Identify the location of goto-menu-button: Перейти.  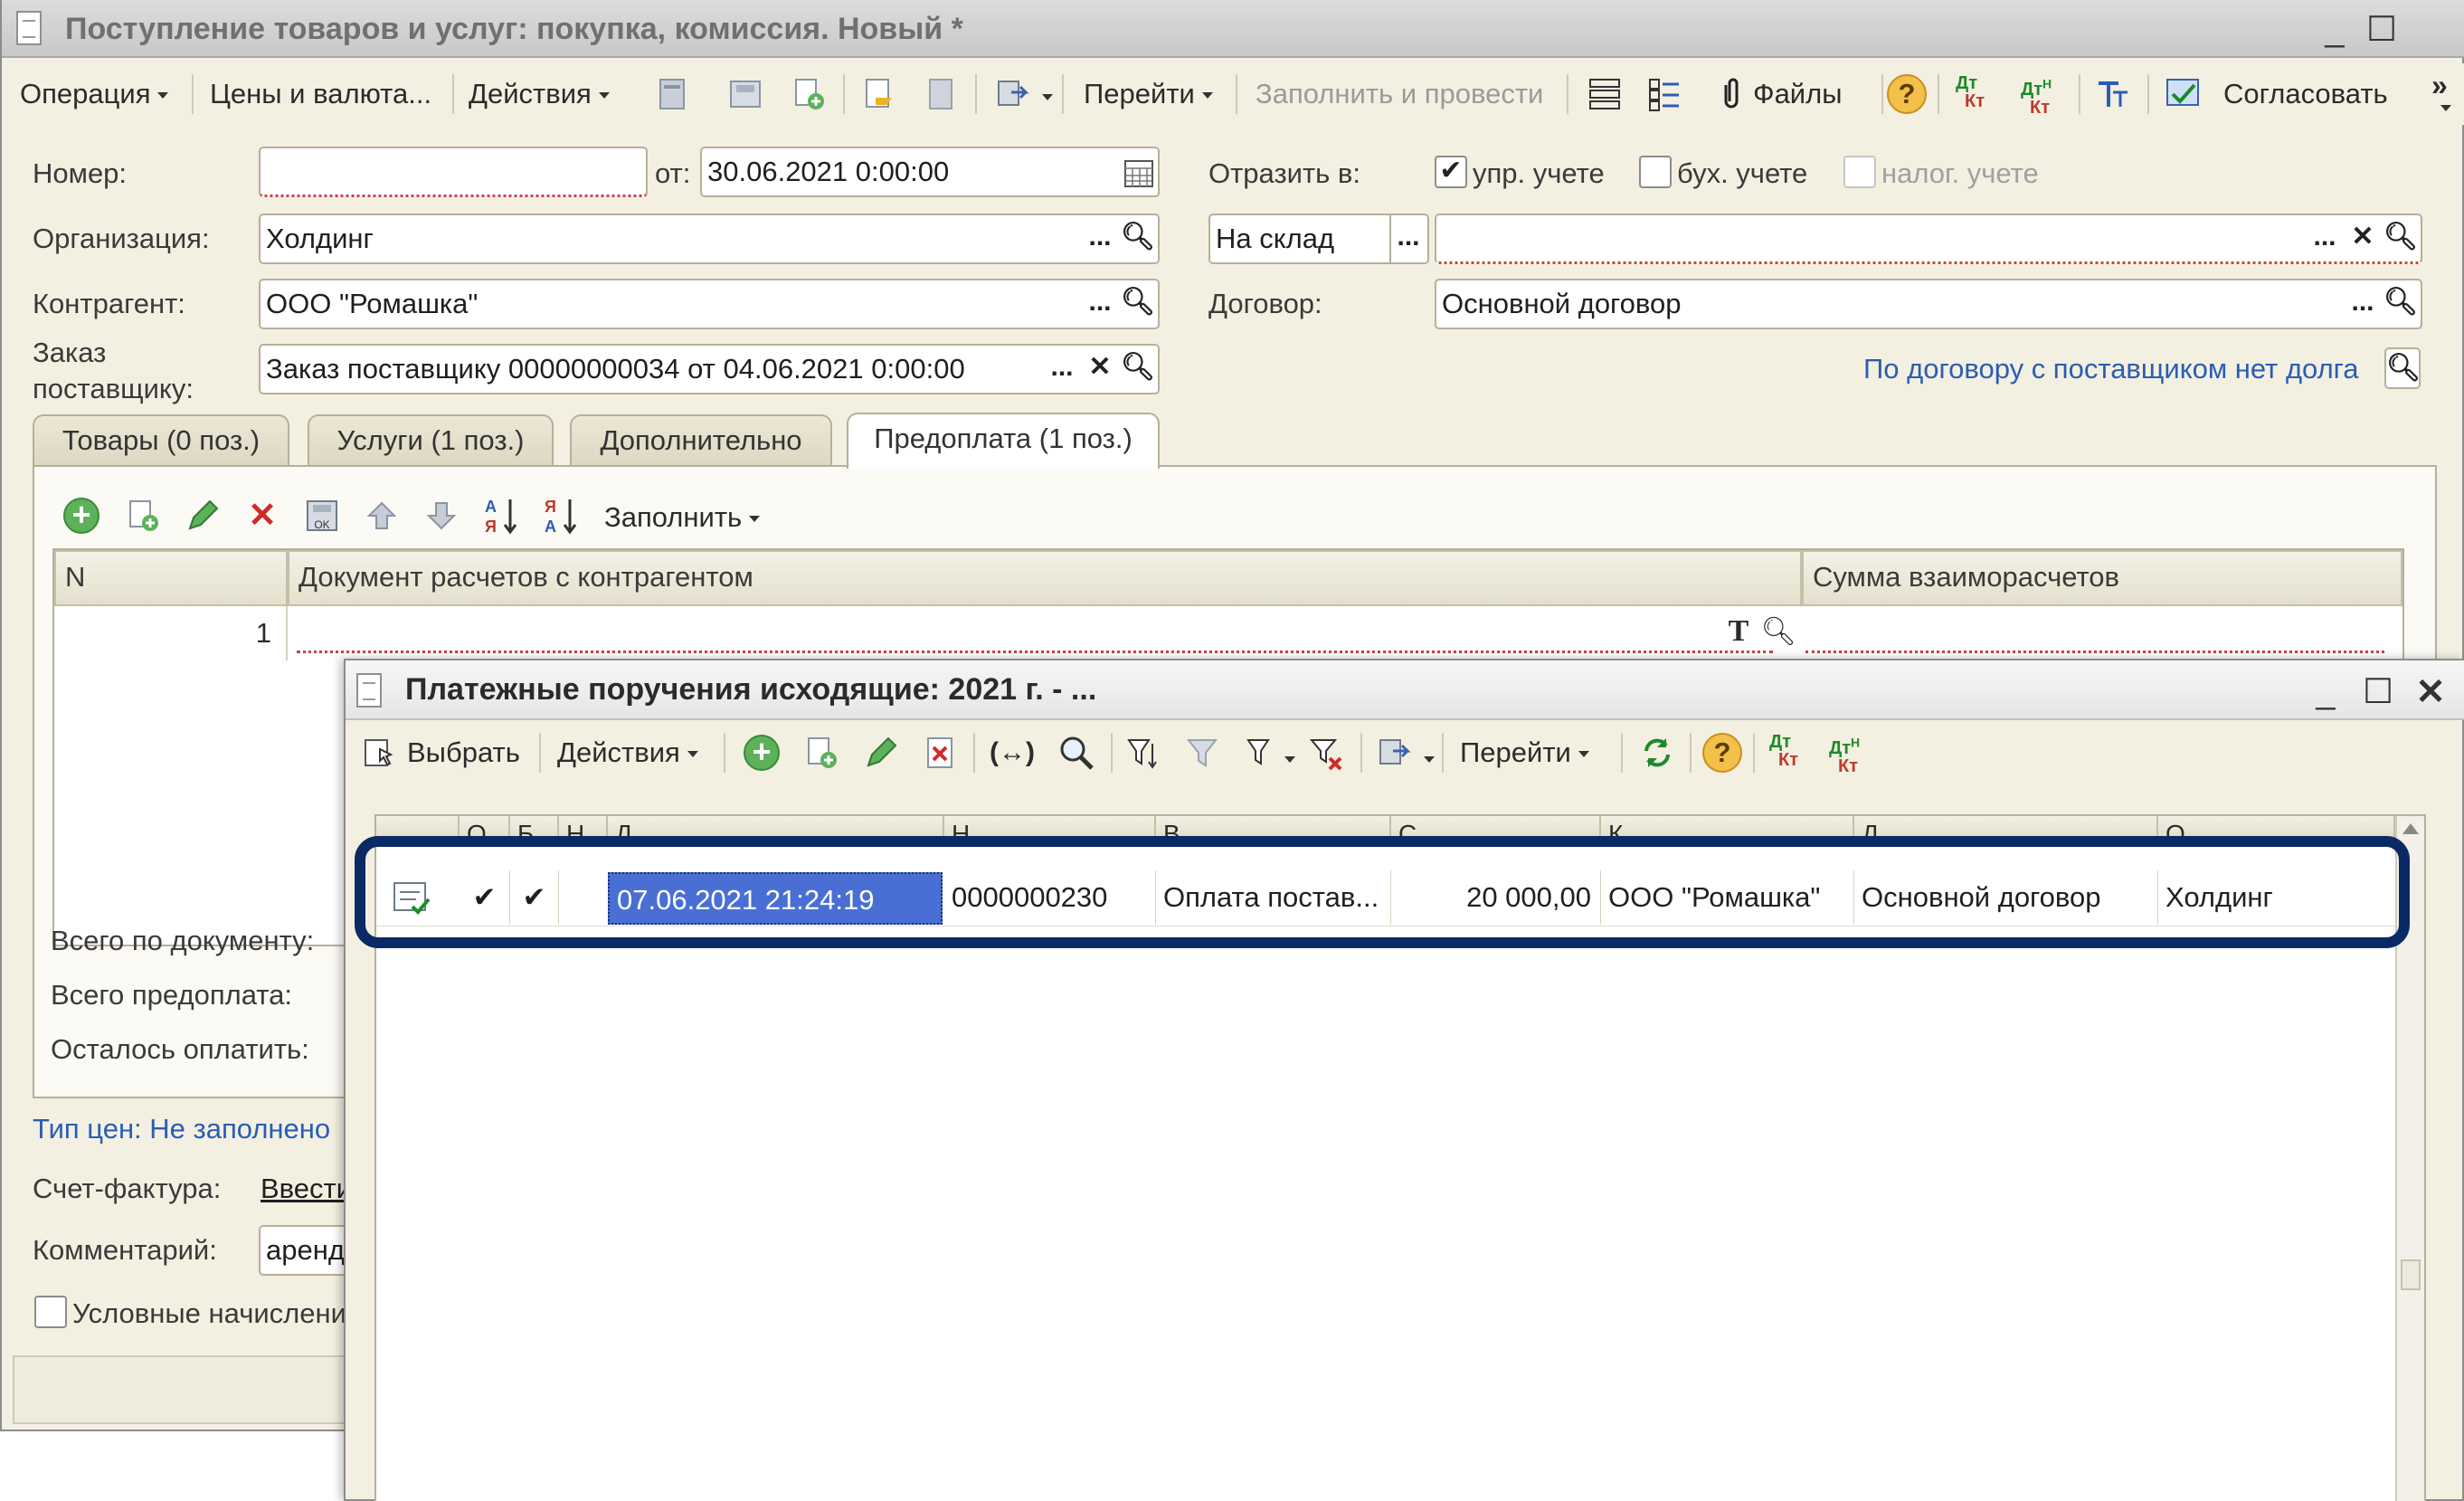
(1149, 94).